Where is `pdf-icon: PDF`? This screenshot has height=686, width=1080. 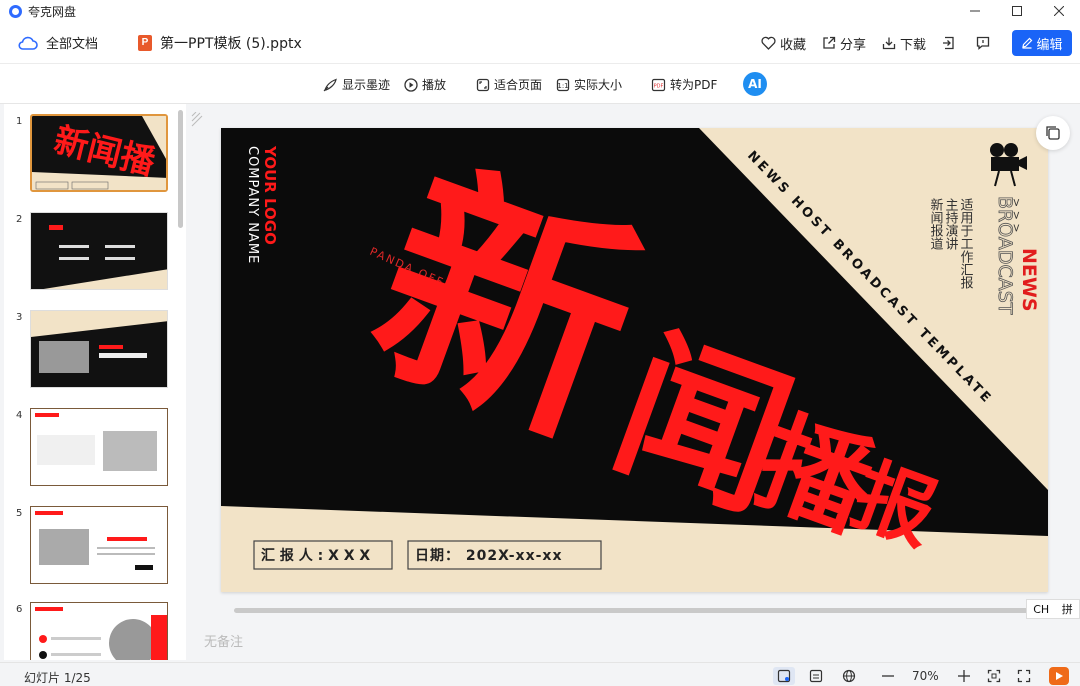
pdf-icon: PDF is located at coordinates (658, 84).